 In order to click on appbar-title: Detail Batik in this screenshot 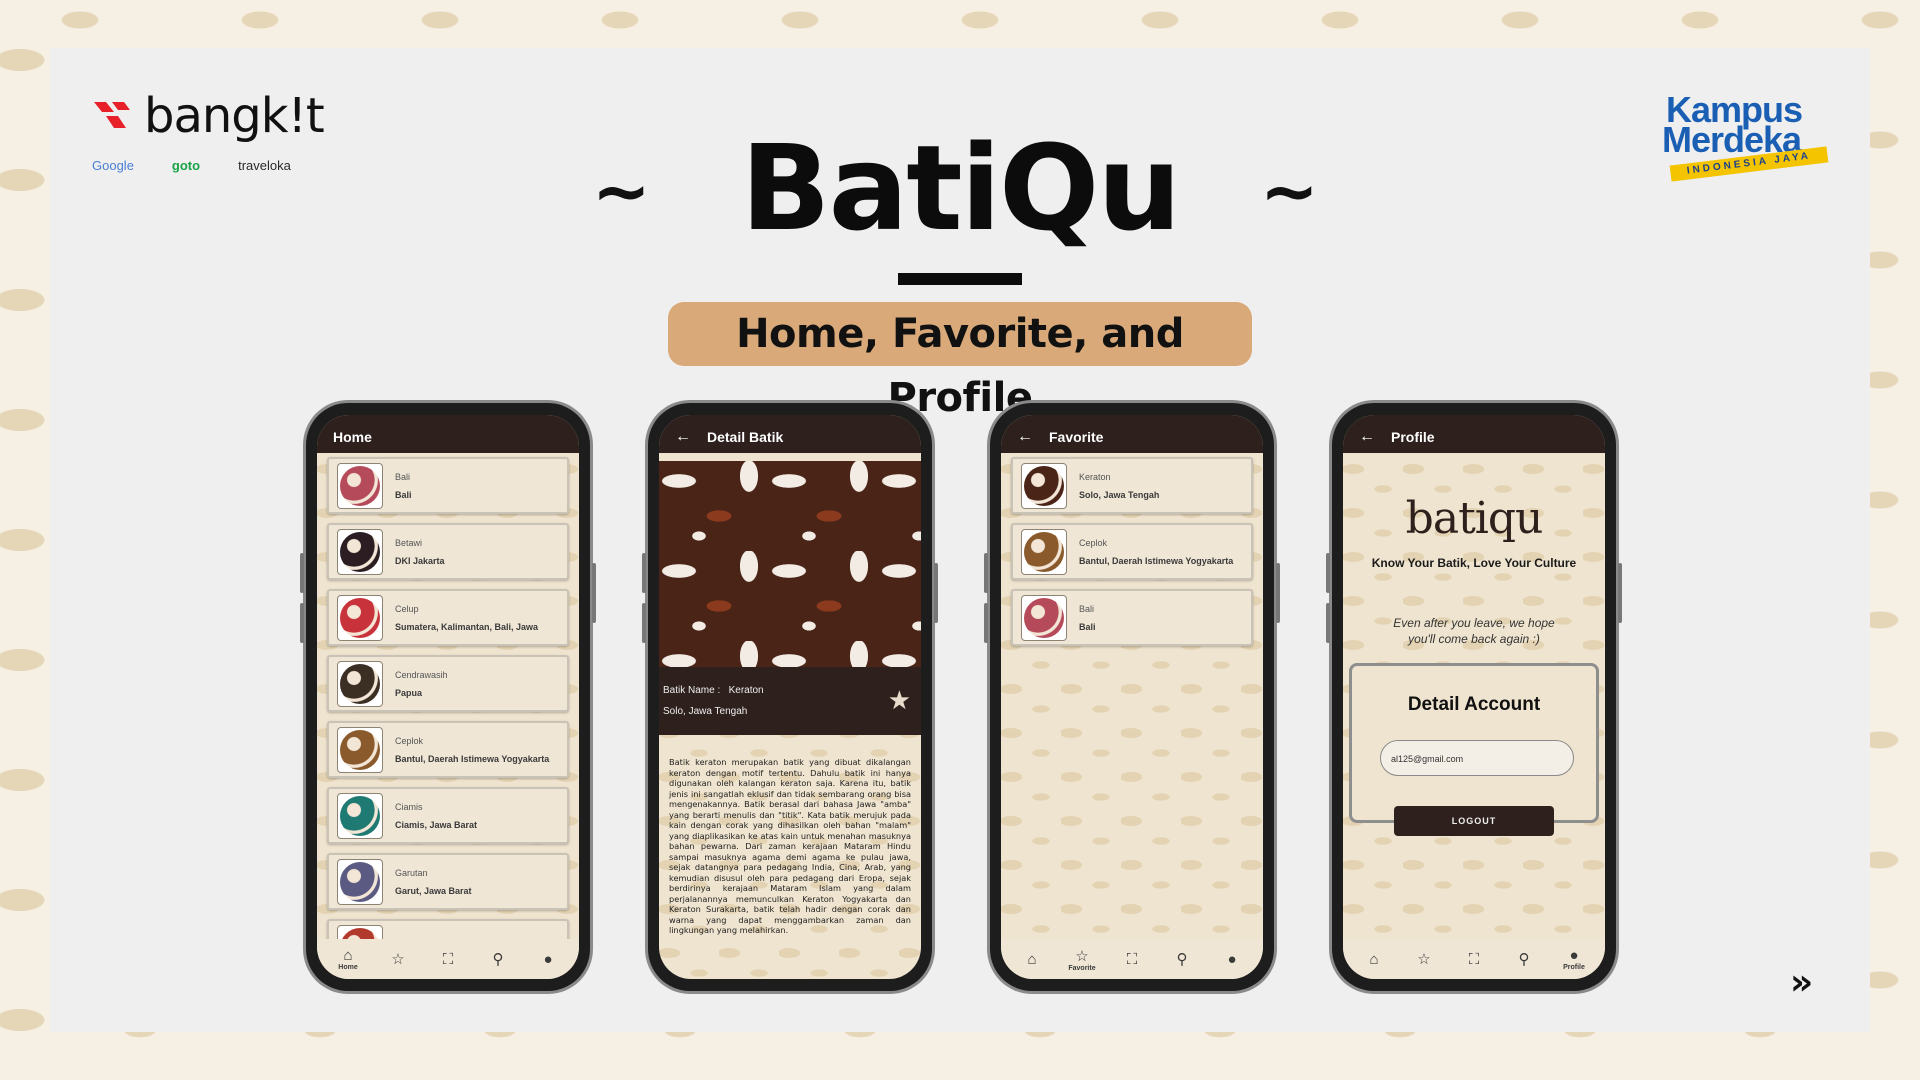, I will do `click(745, 437)`.